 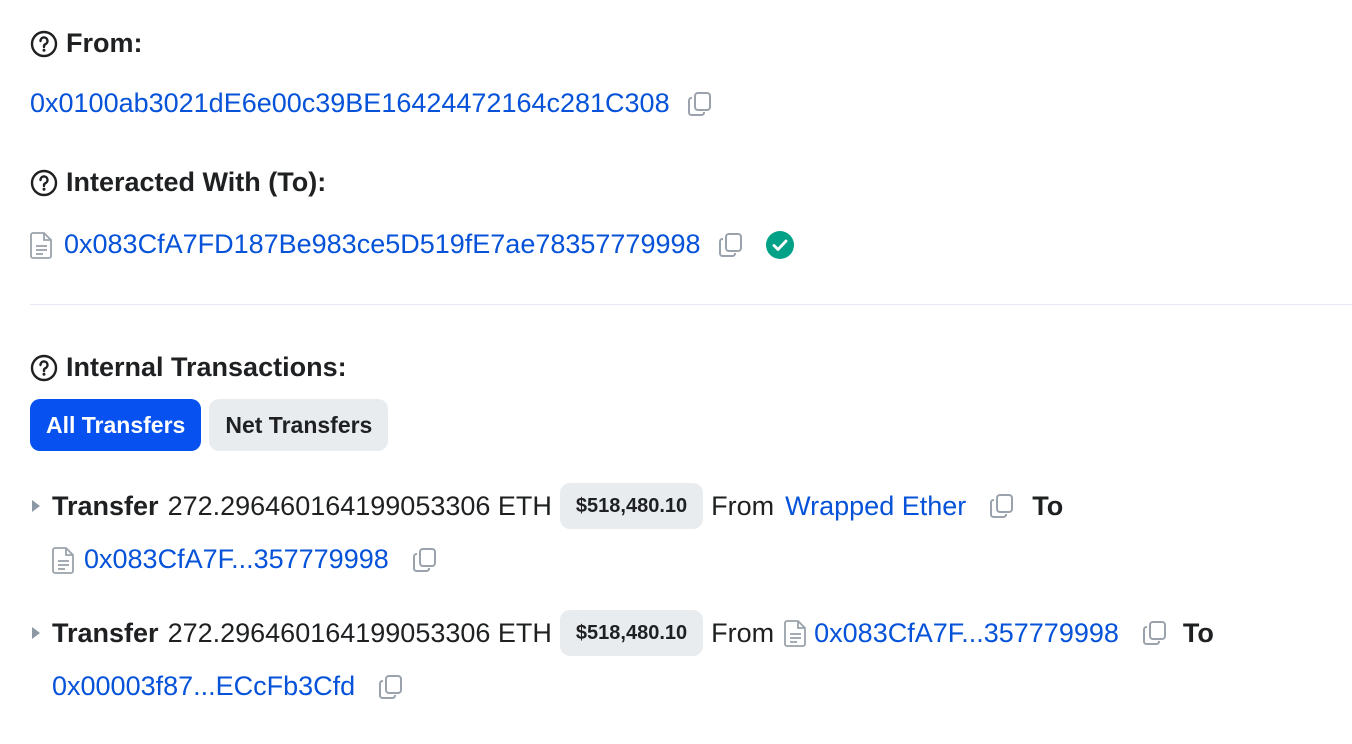 I want to click on tab-all-transfers: All Transfers, so click(x=116, y=425).